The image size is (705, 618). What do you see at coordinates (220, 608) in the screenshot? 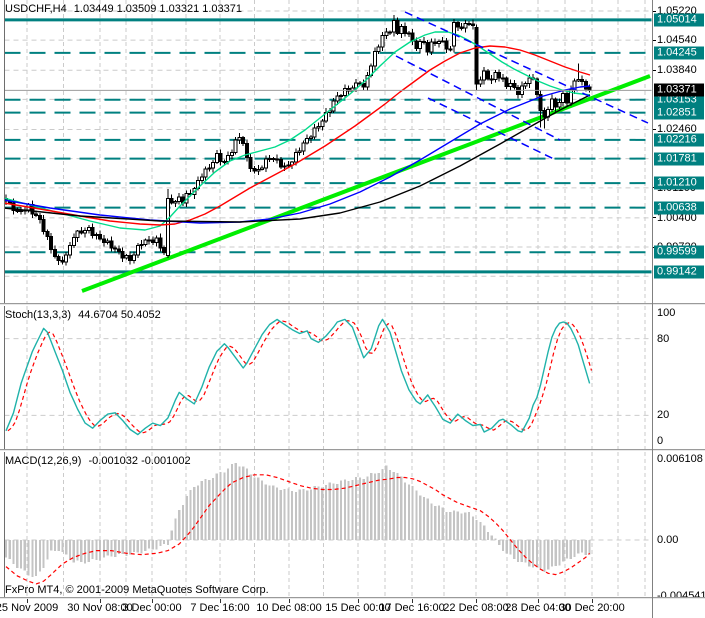
I see `time-axis-label: 7 Dec 16:00` at bounding box center [220, 608].